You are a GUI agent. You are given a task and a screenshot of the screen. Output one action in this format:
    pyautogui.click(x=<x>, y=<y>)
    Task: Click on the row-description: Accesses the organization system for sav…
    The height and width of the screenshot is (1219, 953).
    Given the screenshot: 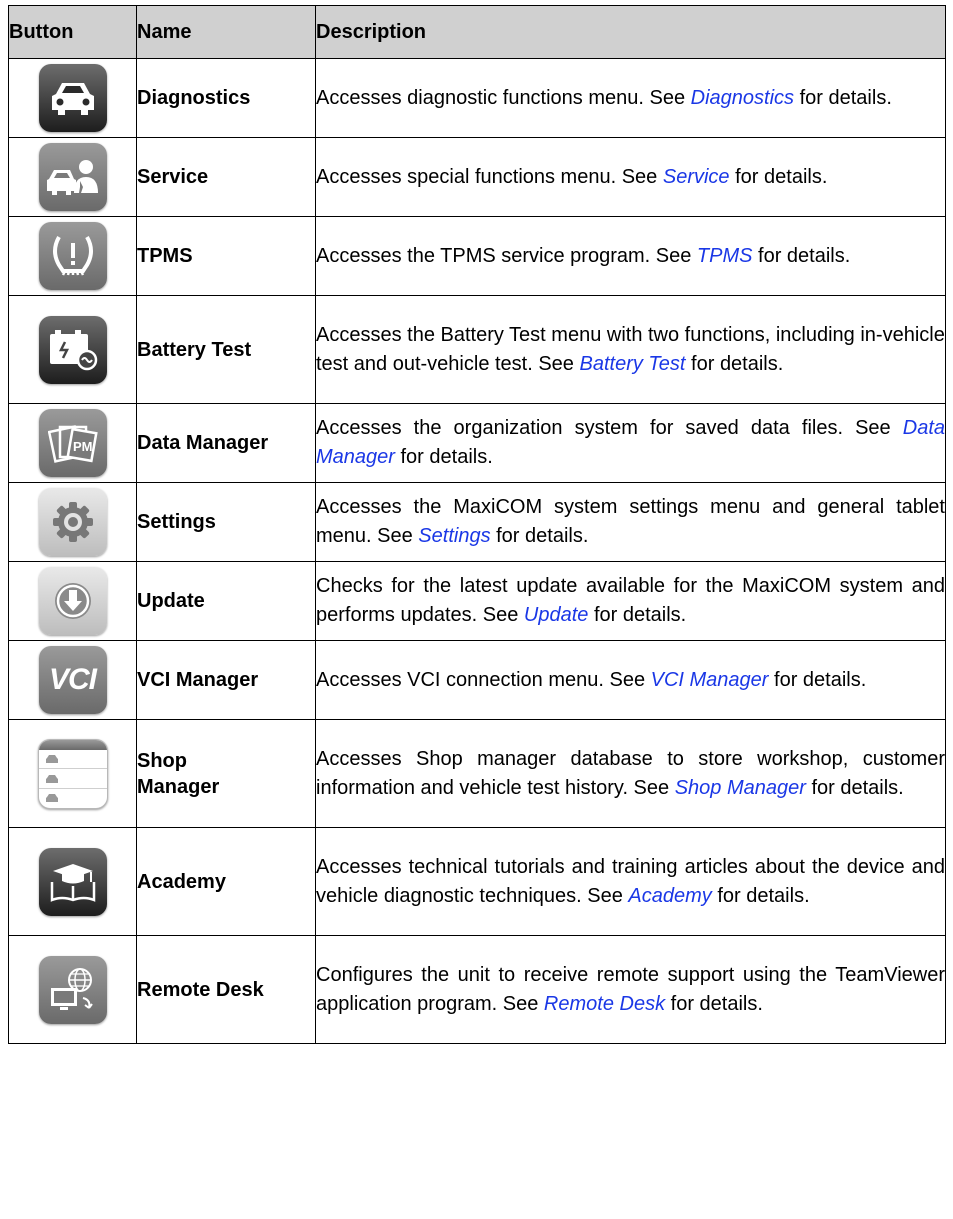 What is the action you would take?
    pyautogui.click(x=630, y=443)
    